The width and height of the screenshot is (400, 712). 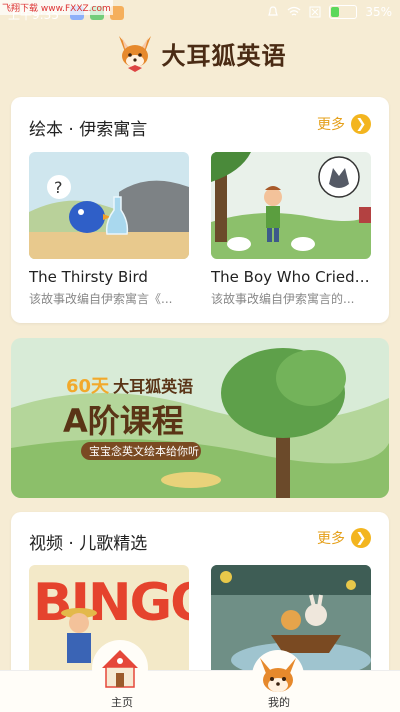 I want to click on wifi-icon, so click(x=294, y=11).